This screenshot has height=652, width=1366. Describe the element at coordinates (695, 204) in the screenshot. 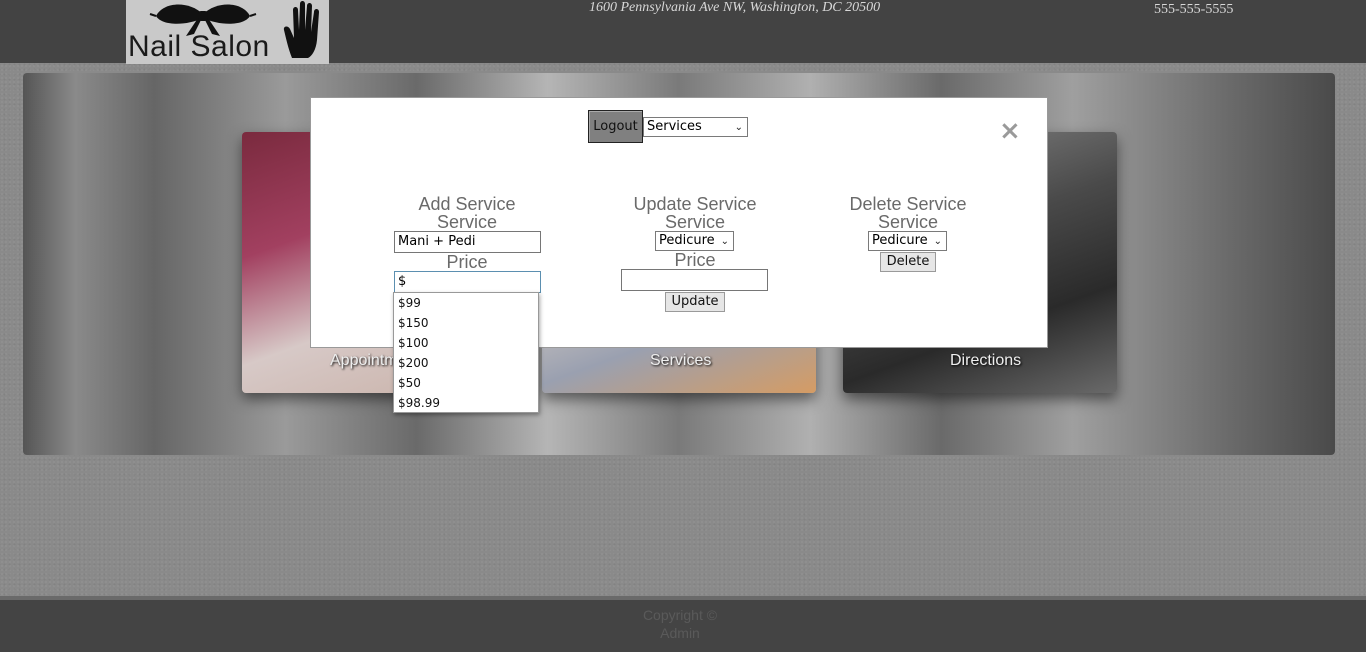

I see `update-service-heading: Update Service` at that location.